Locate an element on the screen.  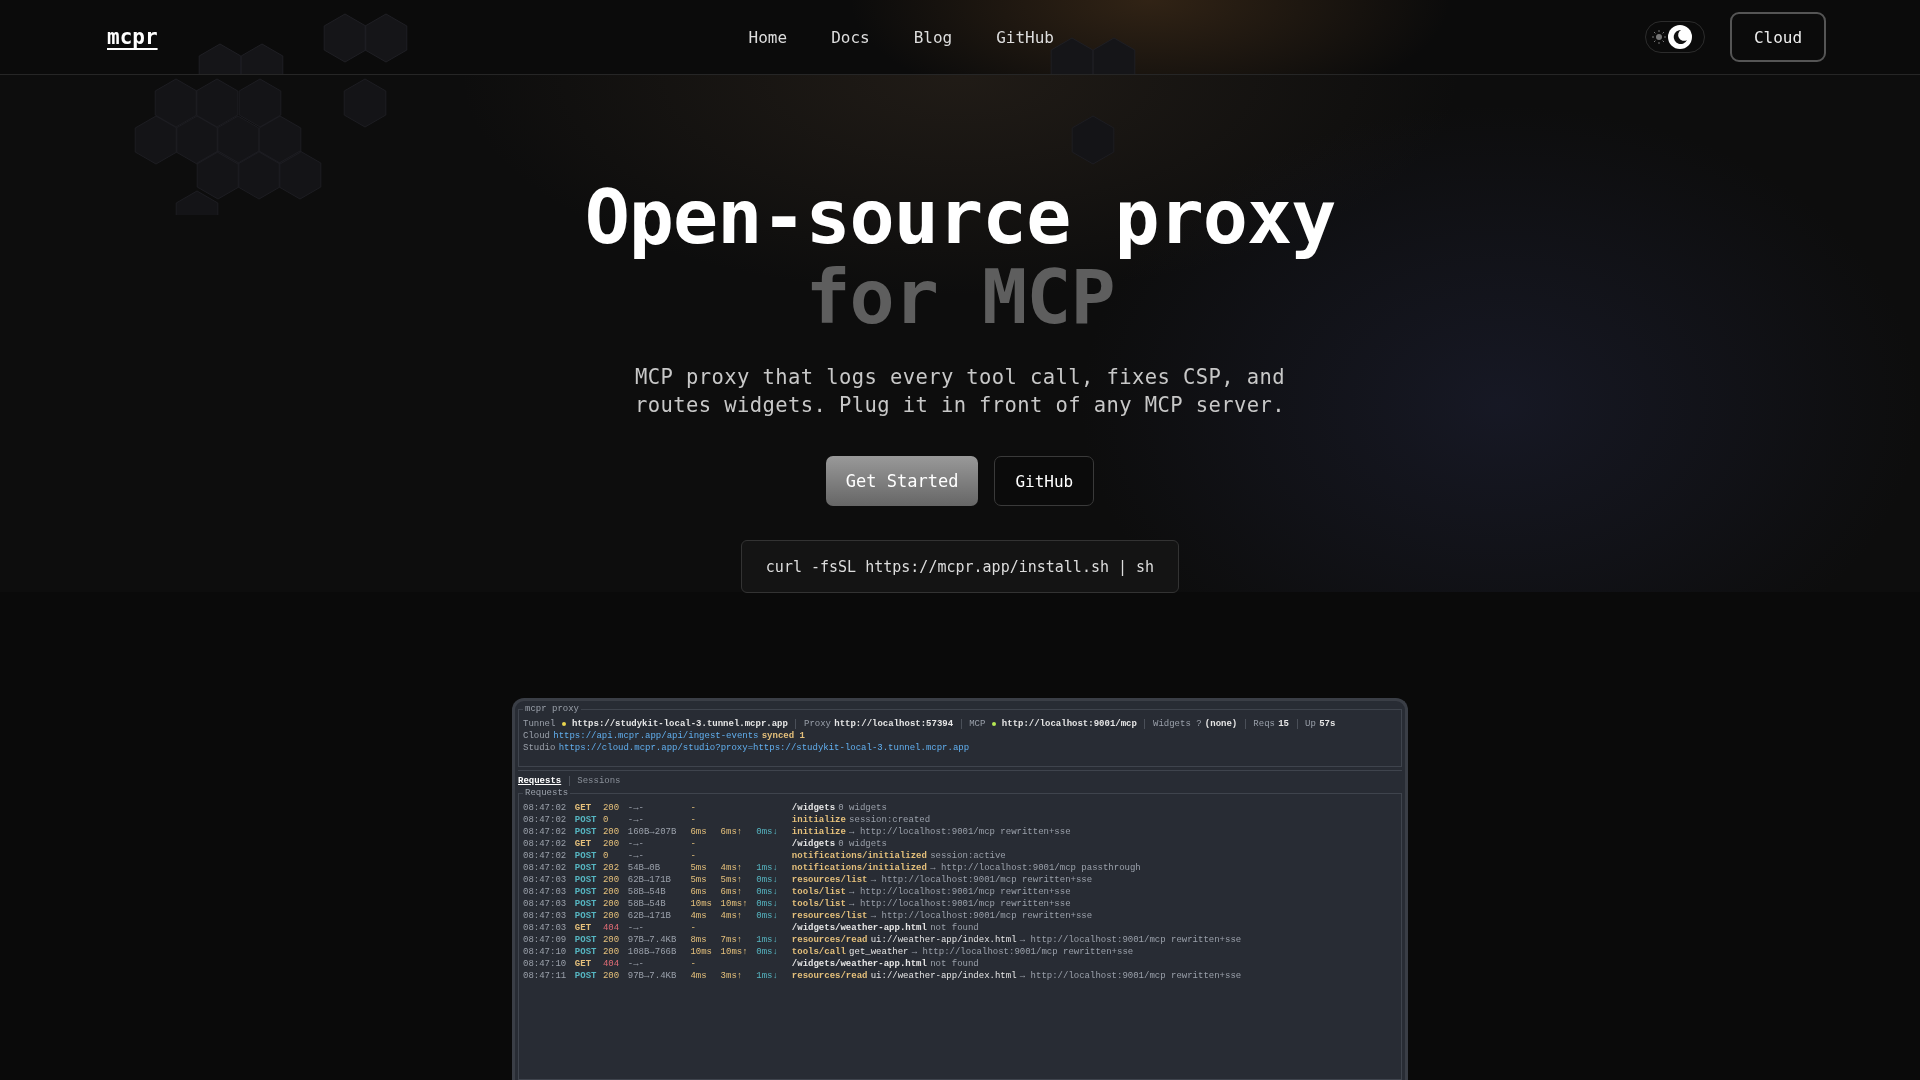
request-detail: 0 widgets is located at coordinates (862, 808).